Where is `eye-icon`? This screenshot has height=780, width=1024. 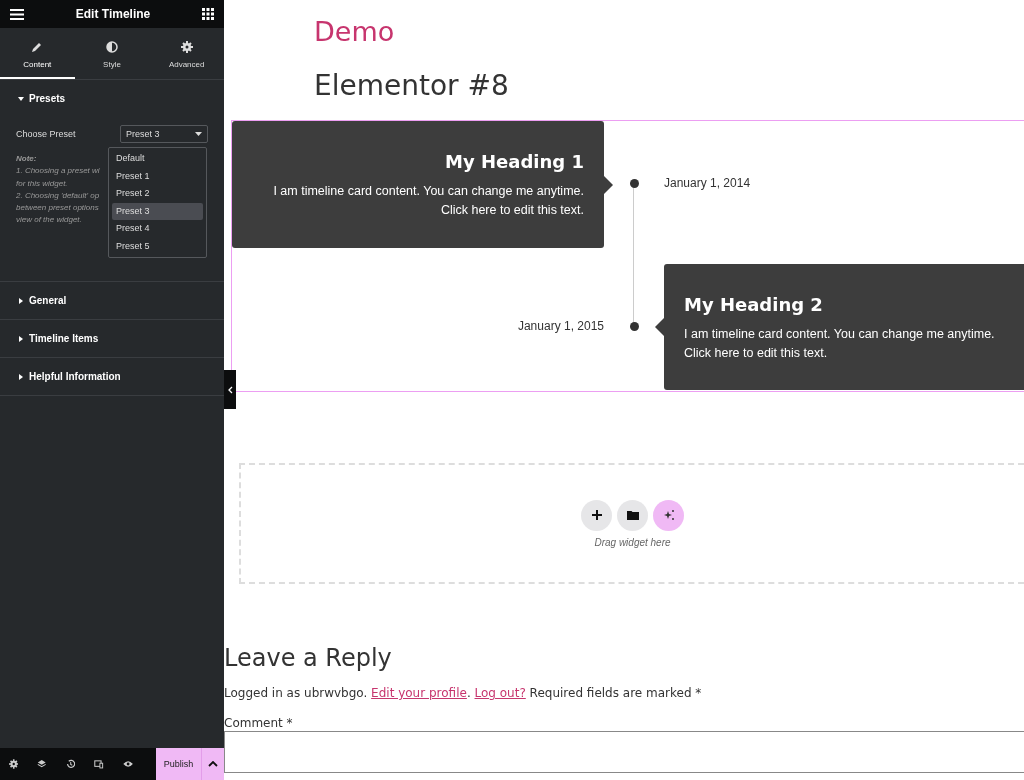
eye-icon is located at coordinates (127, 764).